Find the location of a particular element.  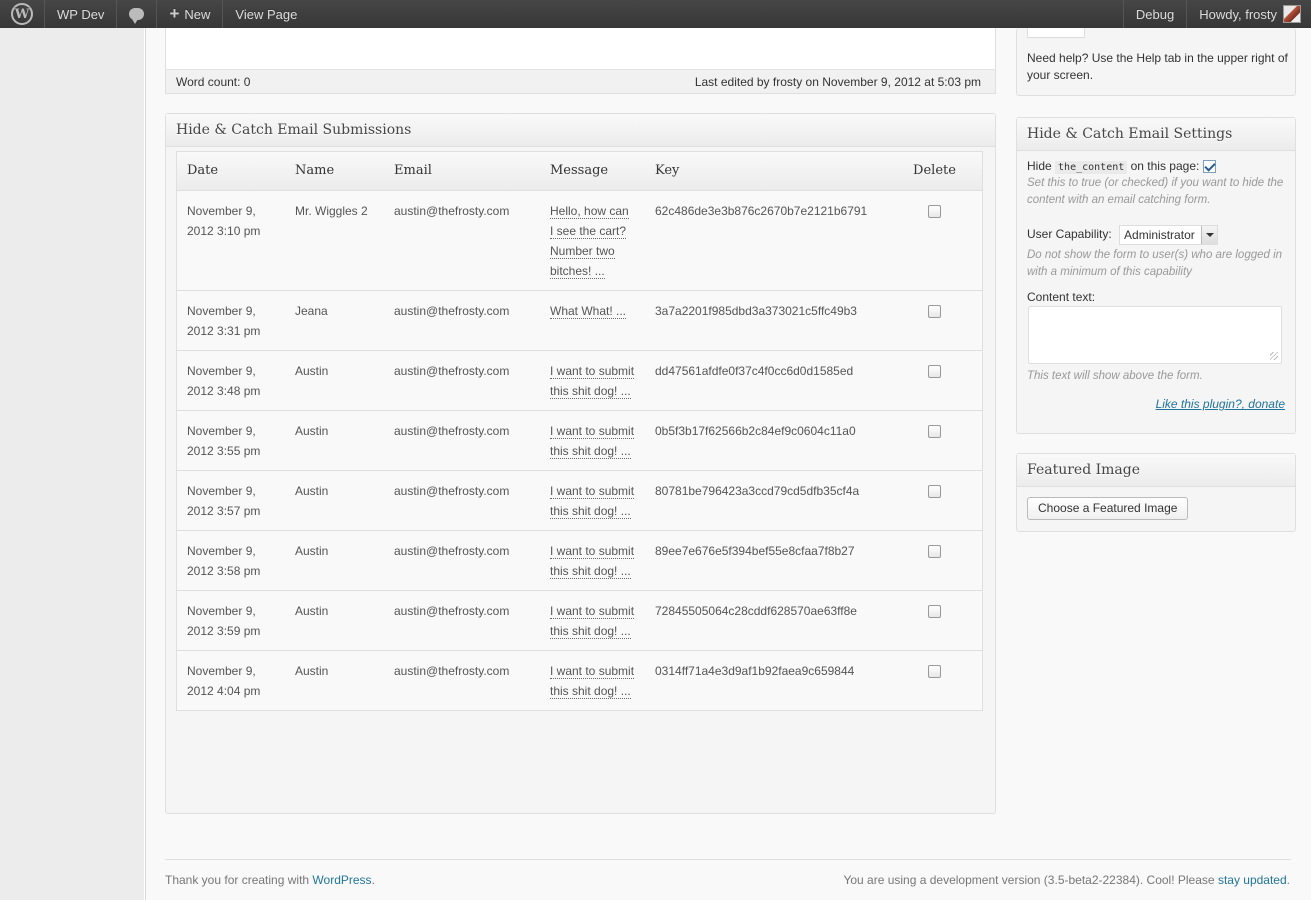

content-text-desc: This text will show above the form. is located at coordinates (1115, 376).